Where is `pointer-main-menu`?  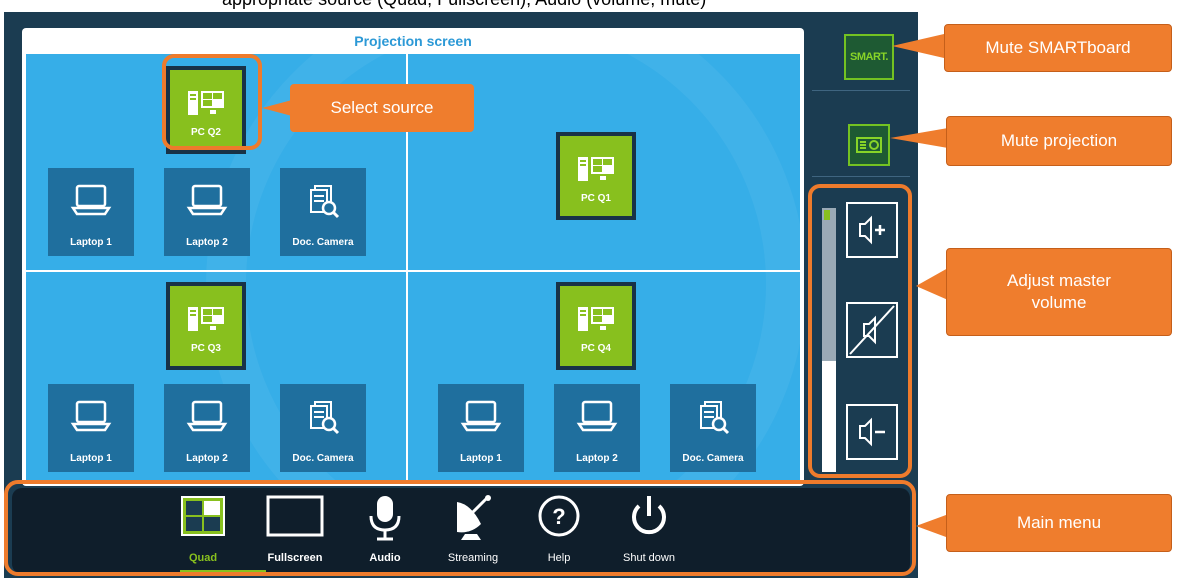
pointer-main-menu is located at coordinates (931, 526).